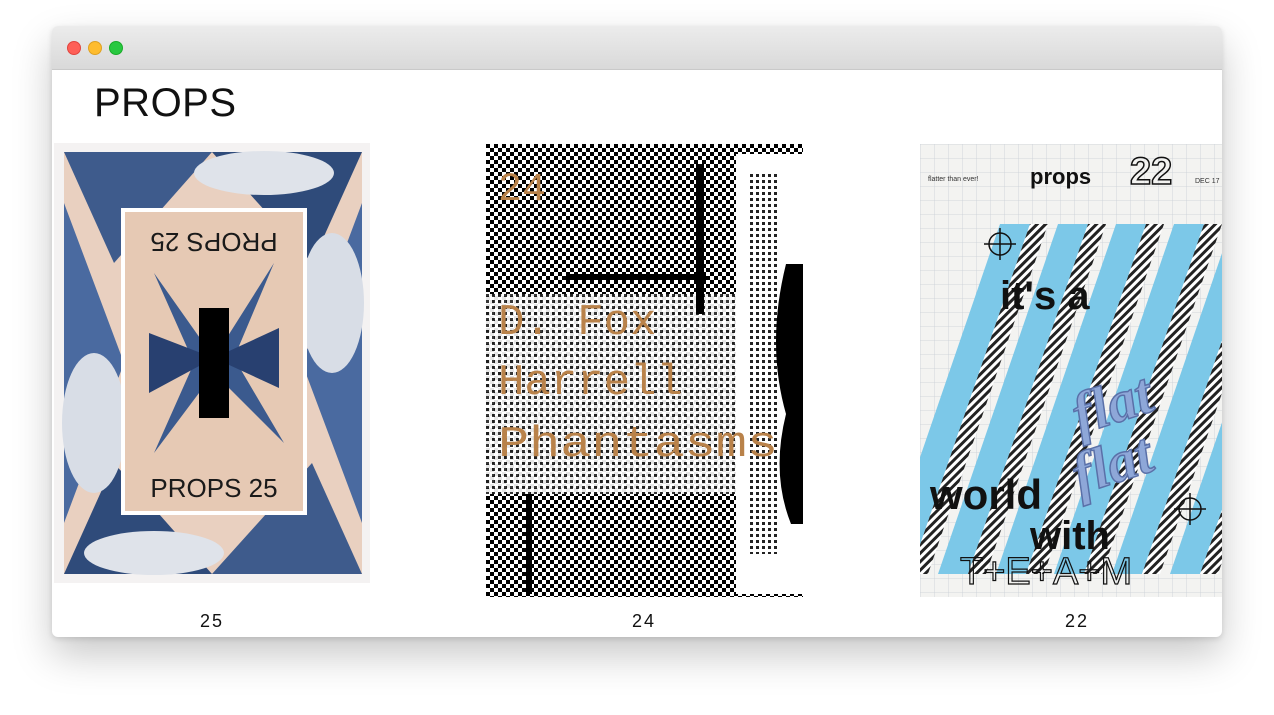 Image resolution: width=1274 pixels, height=715 pixels. Describe the element at coordinates (637, 48) in the screenshot. I see `window-titlebar` at that location.